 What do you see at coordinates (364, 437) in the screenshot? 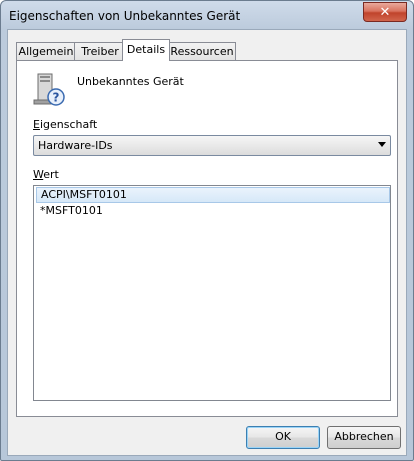
I see `cancel-button: Abbrechen` at bounding box center [364, 437].